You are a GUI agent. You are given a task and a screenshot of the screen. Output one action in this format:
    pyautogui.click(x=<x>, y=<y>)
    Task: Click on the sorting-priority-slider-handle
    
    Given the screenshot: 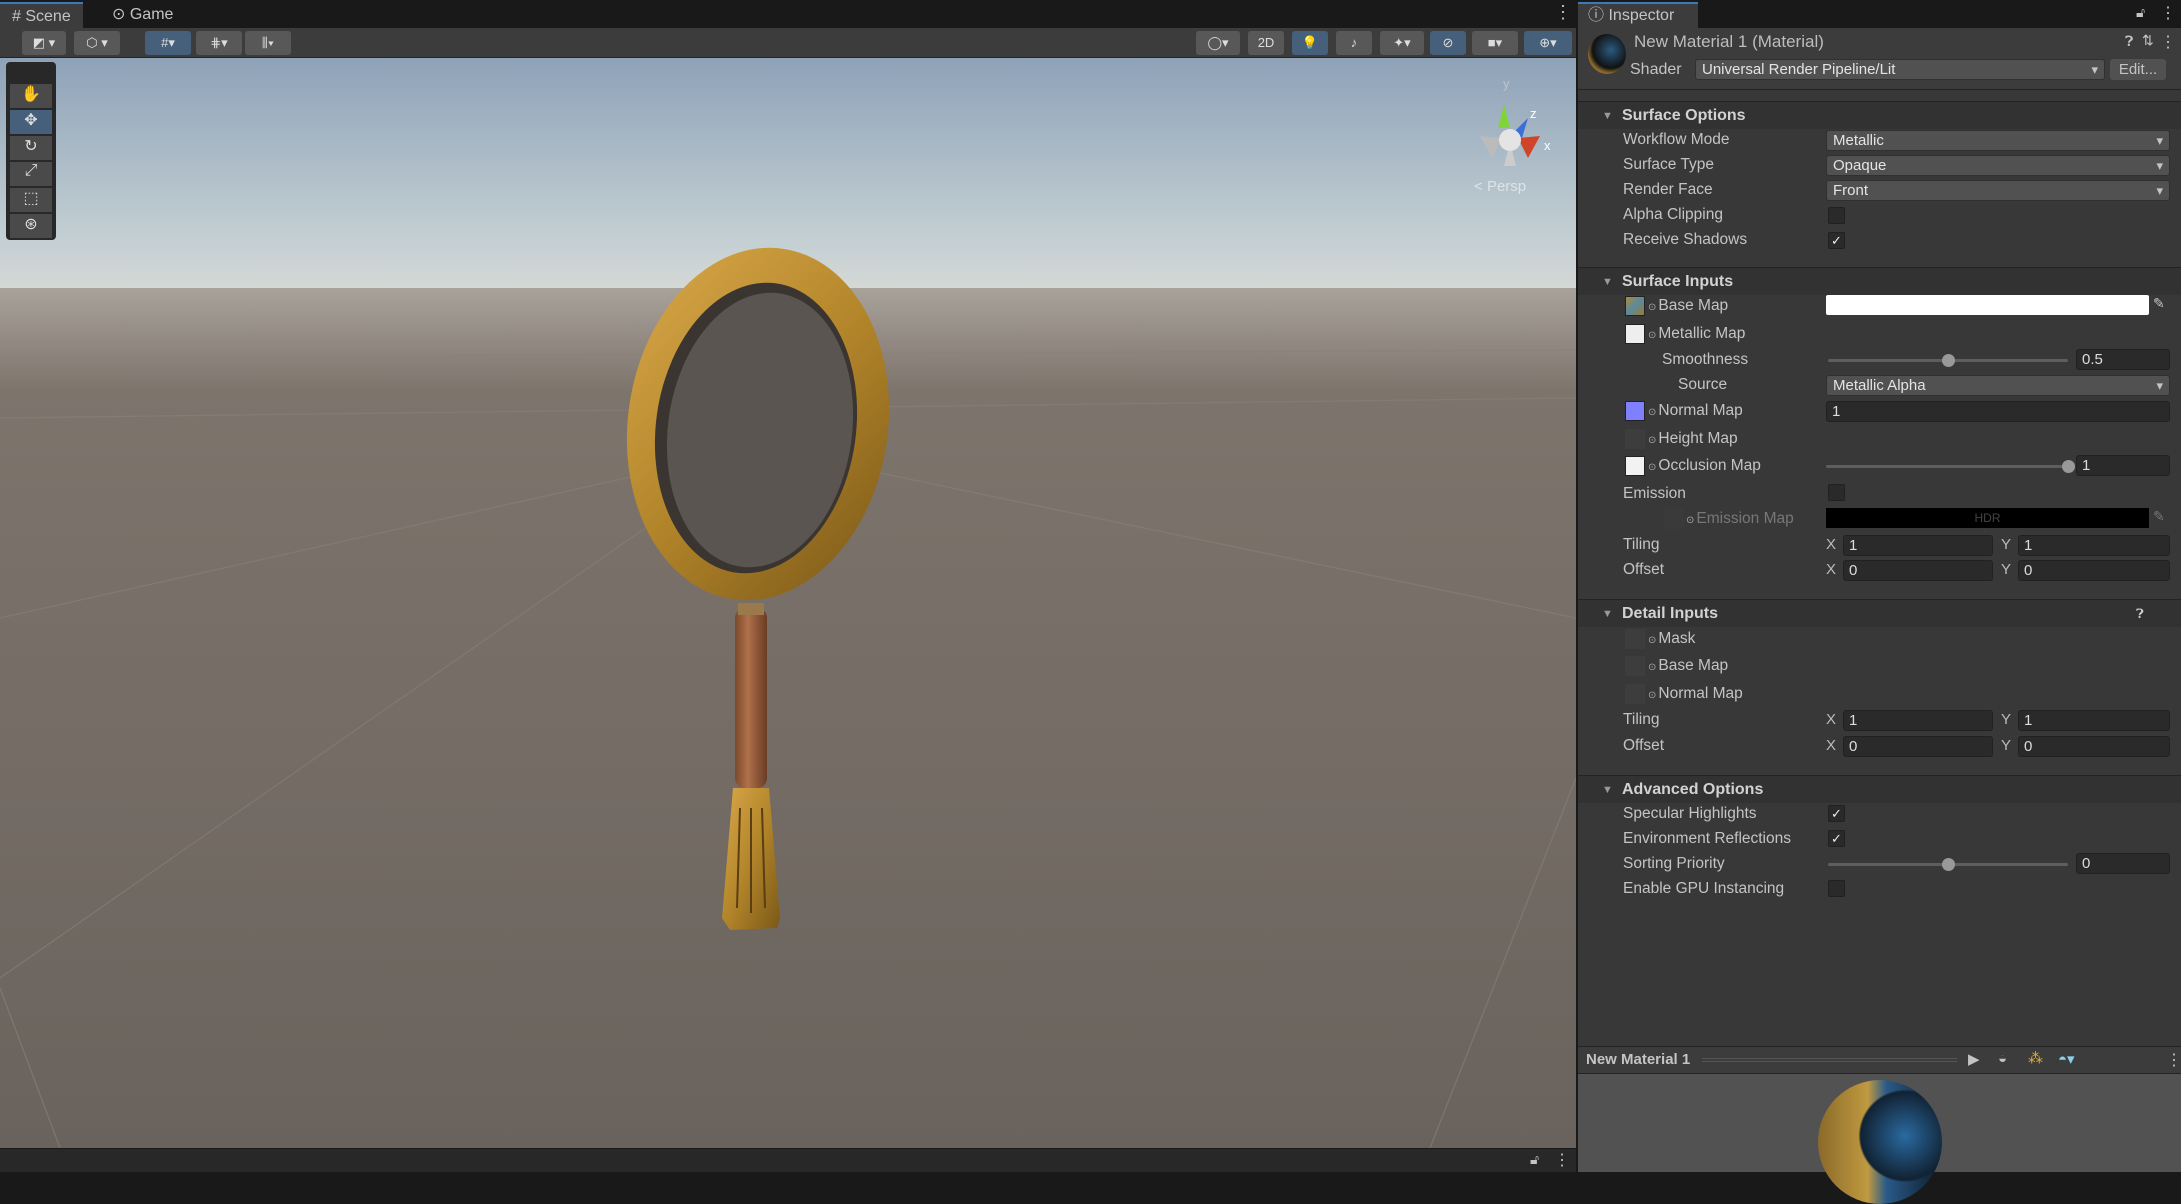 What is the action you would take?
    pyautogui.click(x=1948, y=864)
    